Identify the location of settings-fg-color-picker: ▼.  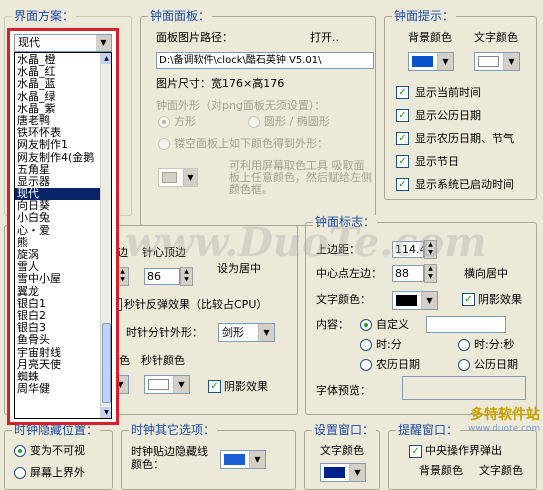
(343, 472).